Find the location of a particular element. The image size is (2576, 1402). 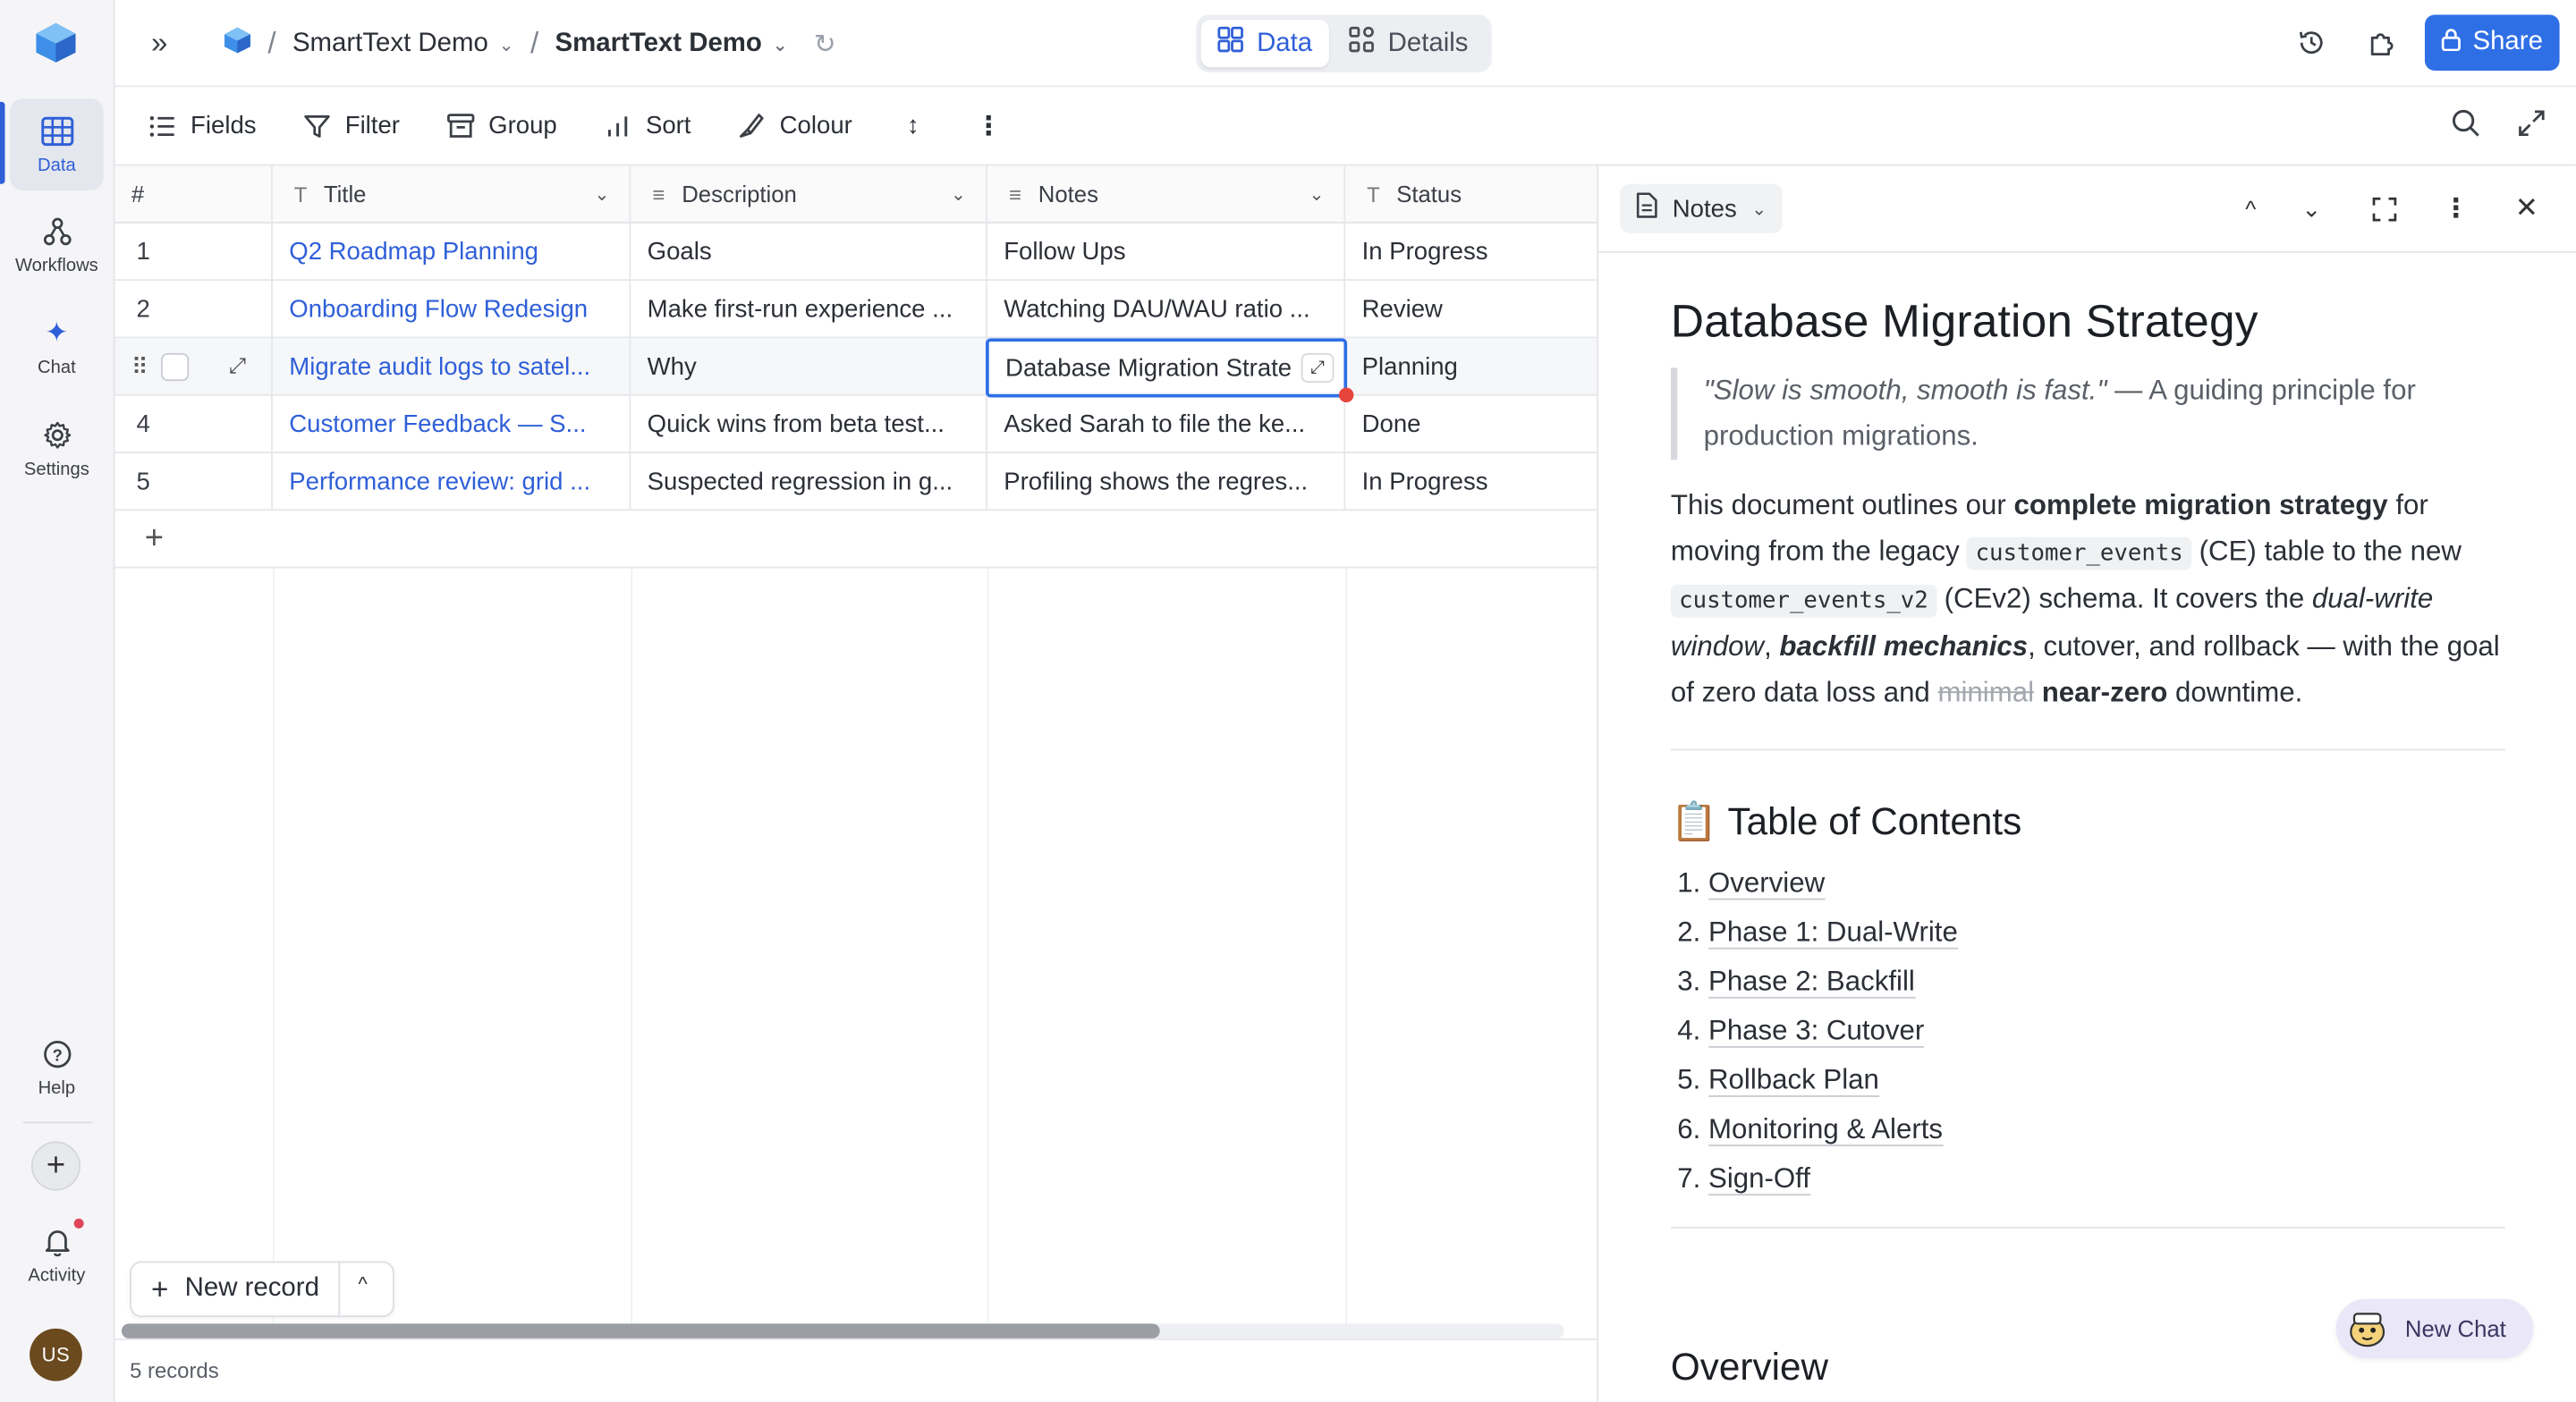

toc-link: Overview is located at coordinates (1766, 883).